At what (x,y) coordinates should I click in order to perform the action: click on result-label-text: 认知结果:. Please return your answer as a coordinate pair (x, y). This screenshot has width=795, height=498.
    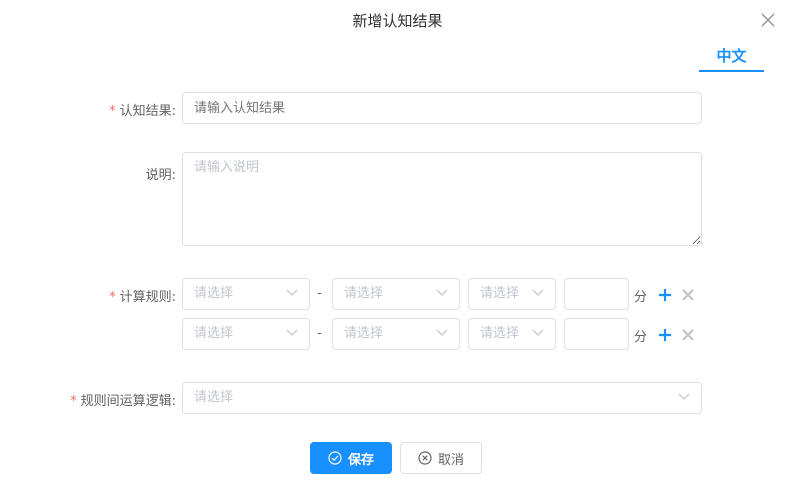
    Looking at the image, I should click on (147, 111).